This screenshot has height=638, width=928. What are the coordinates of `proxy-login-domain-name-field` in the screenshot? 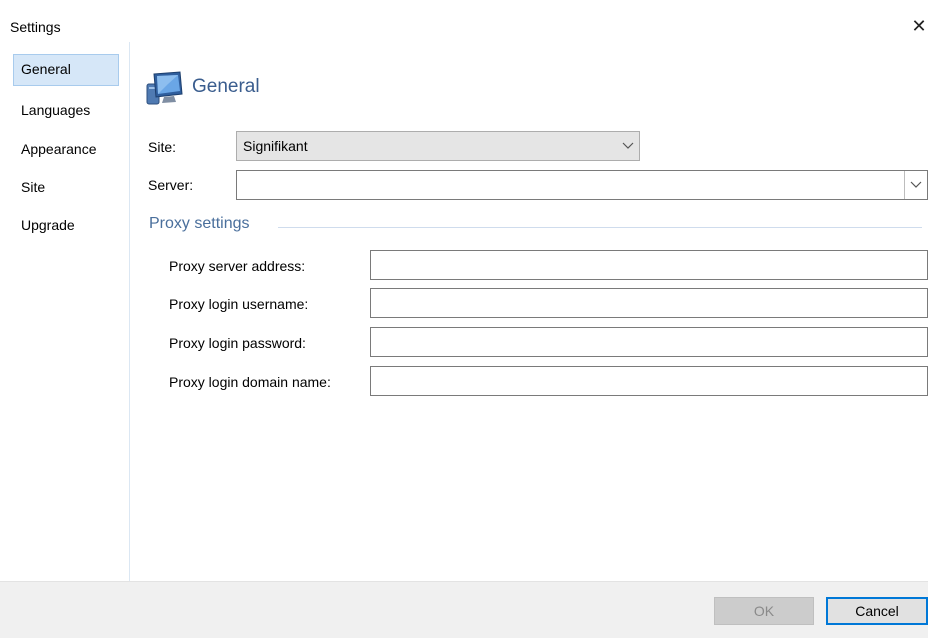 It's located at (649, 381).